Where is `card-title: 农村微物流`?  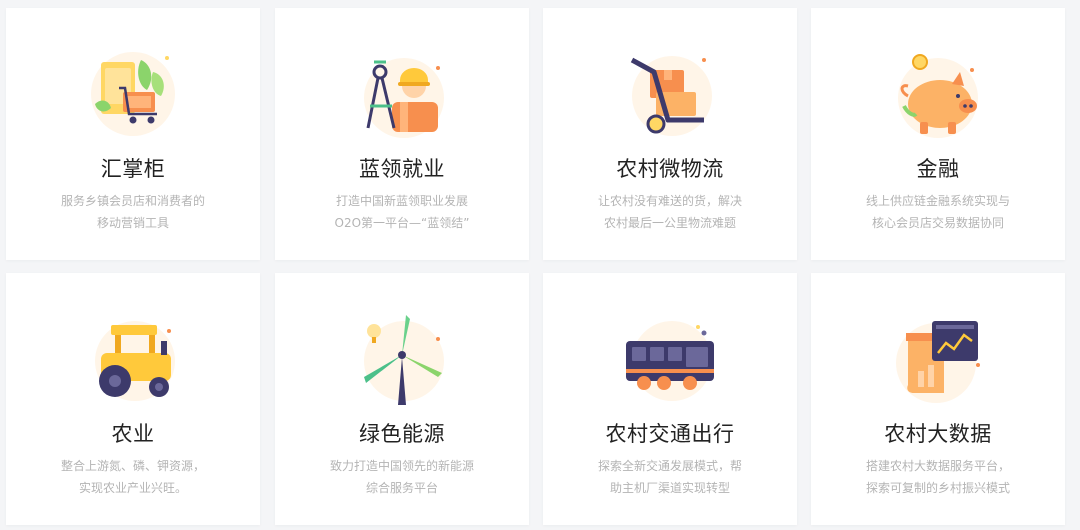
card-title: 农村微物流 is located at coordinates (670, 169).